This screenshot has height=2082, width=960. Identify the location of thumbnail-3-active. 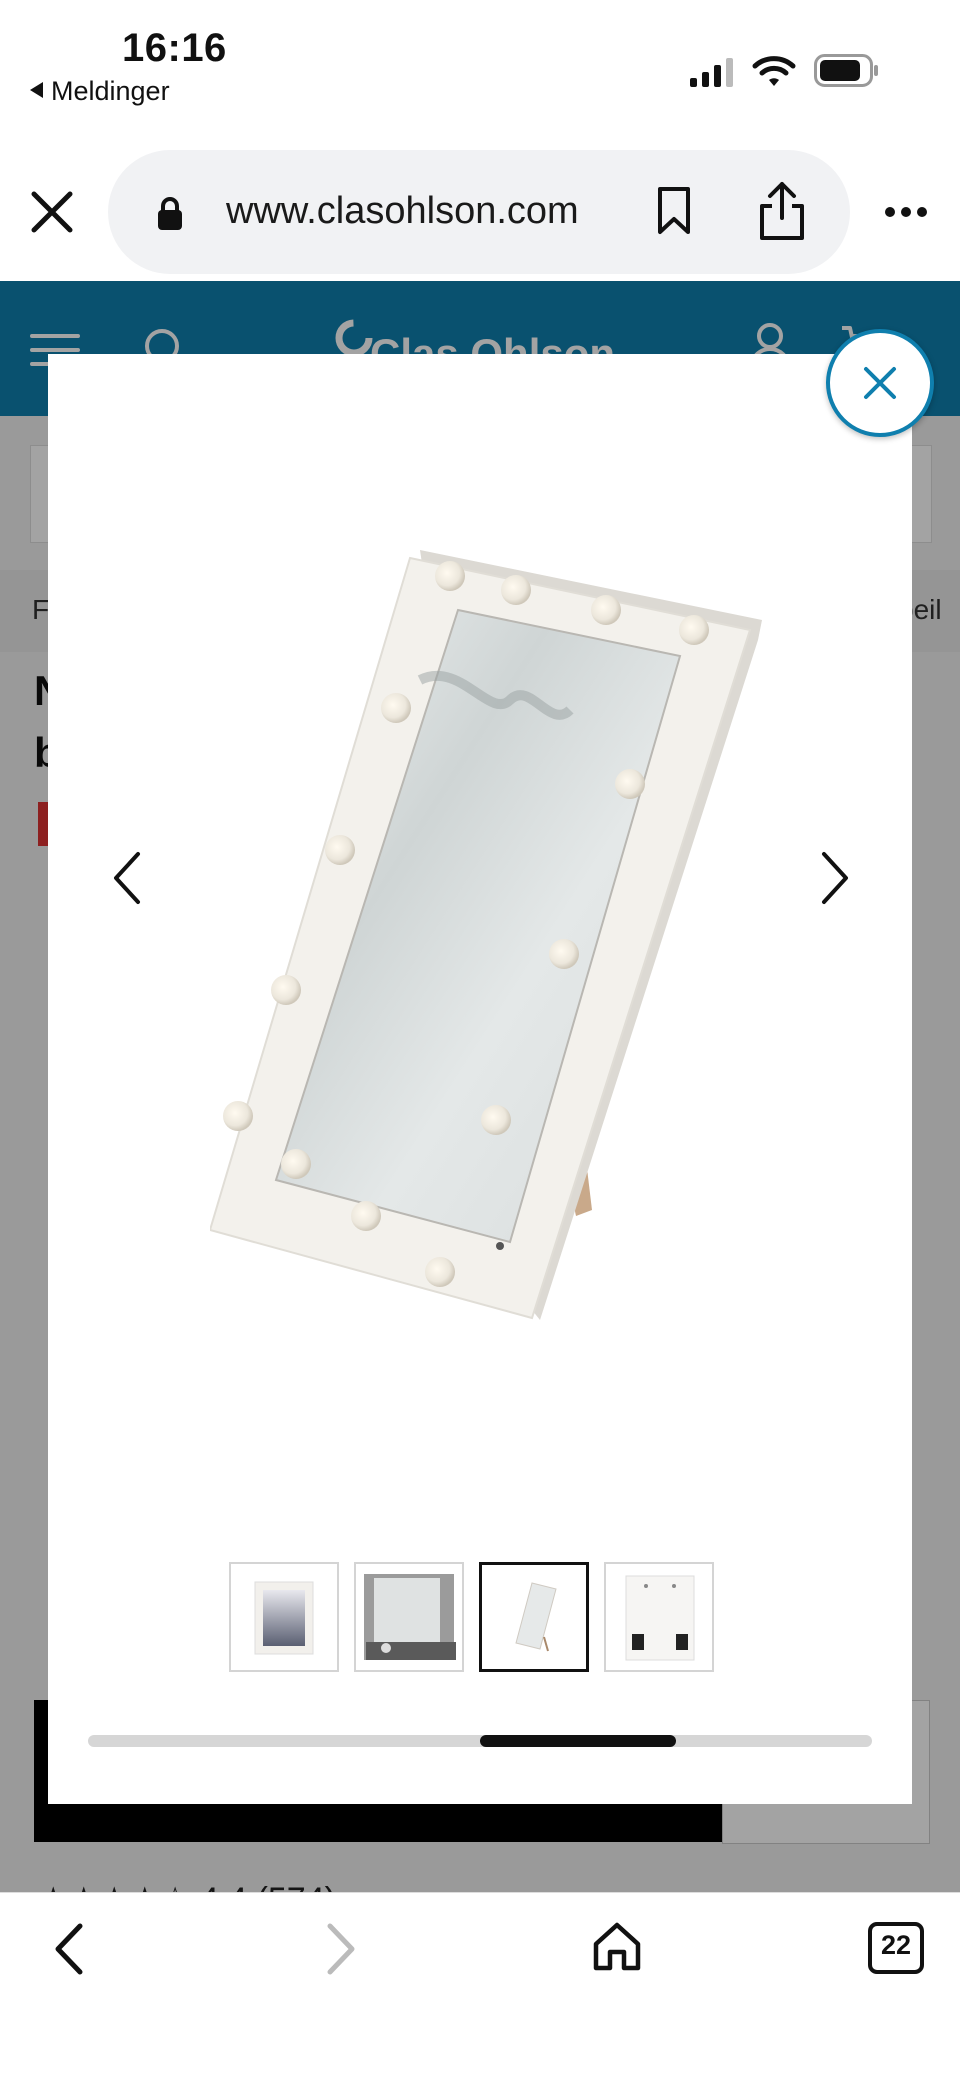
(534, 1617).